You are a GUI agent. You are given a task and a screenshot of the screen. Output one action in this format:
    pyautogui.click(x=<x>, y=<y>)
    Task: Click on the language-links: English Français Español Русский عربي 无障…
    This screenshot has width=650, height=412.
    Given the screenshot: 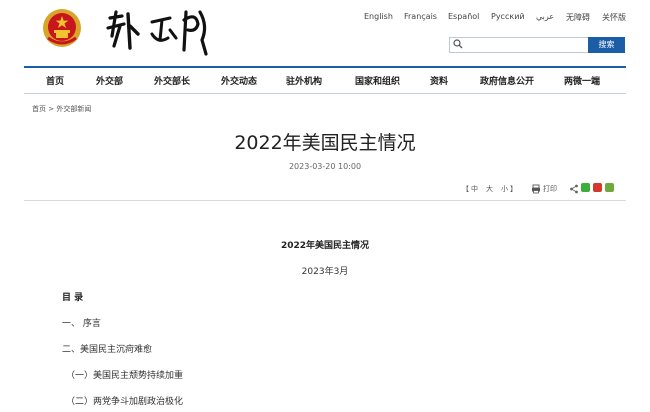 What is the action you would take?
    pyautogui.click(x=495, y=19)
    